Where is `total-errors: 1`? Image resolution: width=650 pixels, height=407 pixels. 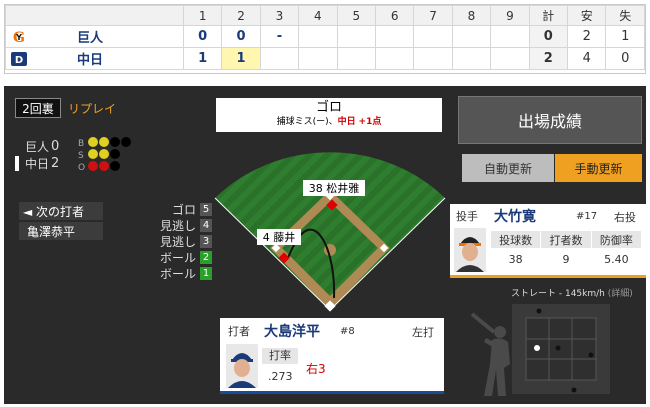
total-errors: 1 is located at coordinates (625, 36).